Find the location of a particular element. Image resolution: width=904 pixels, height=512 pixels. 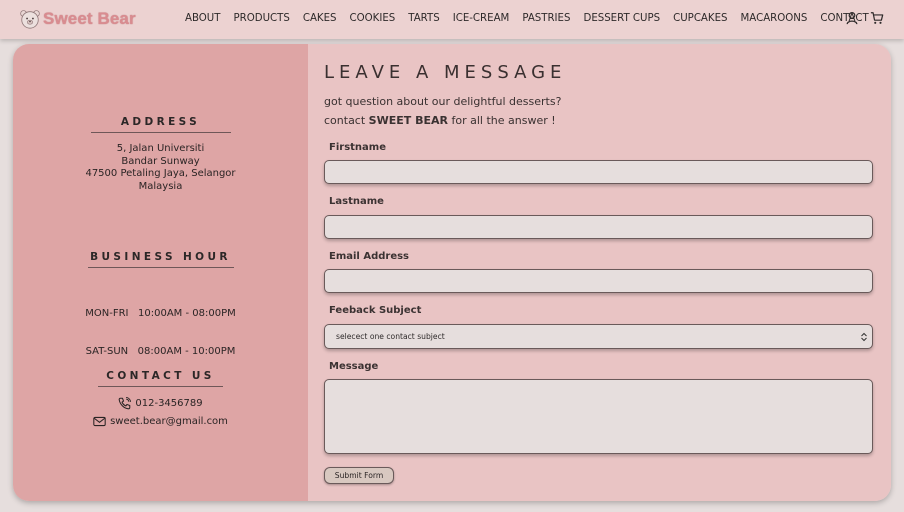

brand-emphasis: SWEET BEAR is located at coordinates (408, 120).